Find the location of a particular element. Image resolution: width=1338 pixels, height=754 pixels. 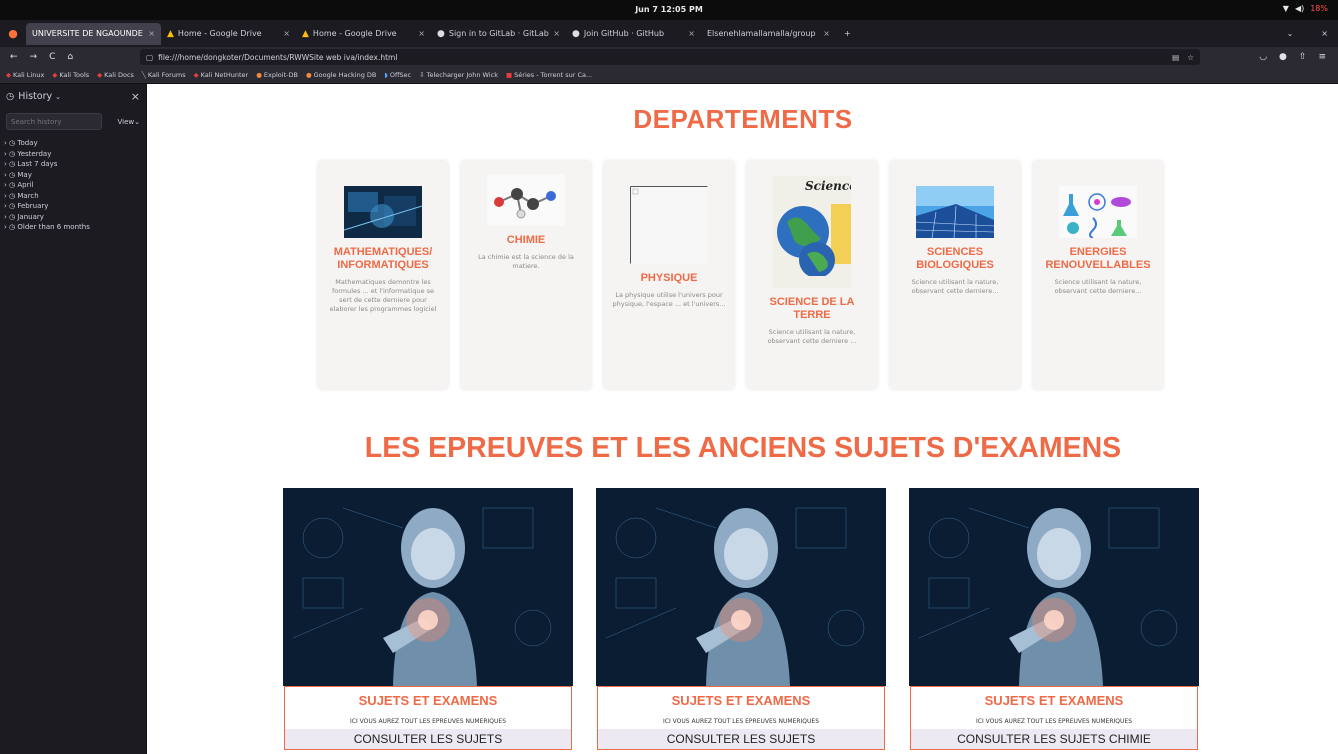

history-group-january: › ◷ January is located at coordinates (73, 217).